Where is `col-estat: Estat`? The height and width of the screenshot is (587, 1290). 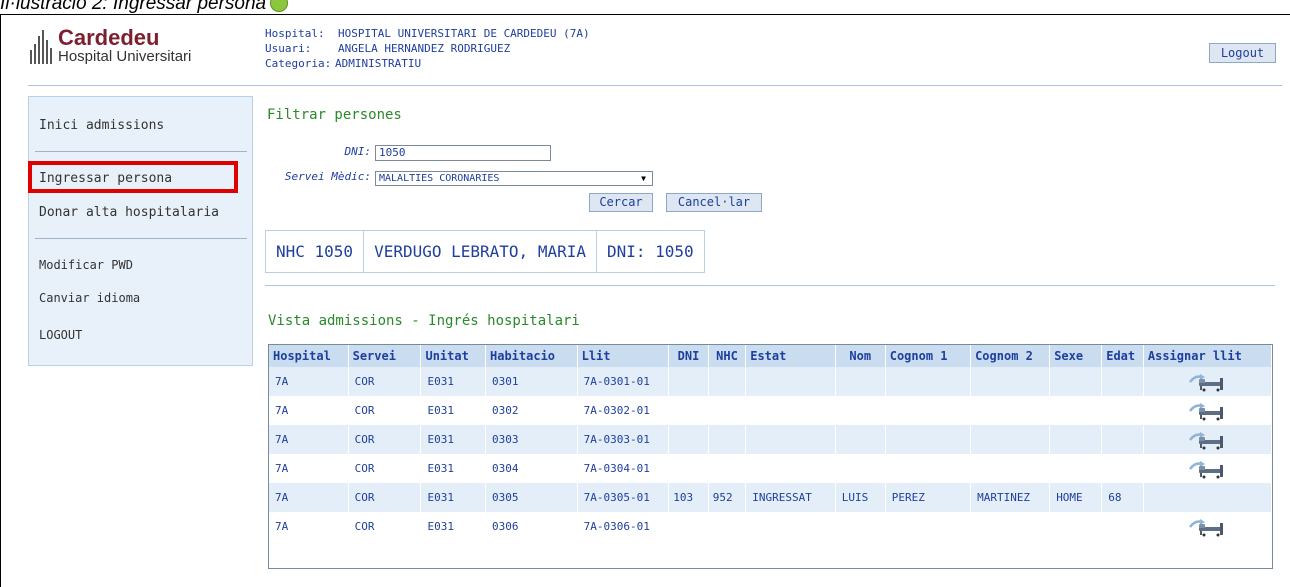
col-estat: Estat is located at coordinates (790, 356).